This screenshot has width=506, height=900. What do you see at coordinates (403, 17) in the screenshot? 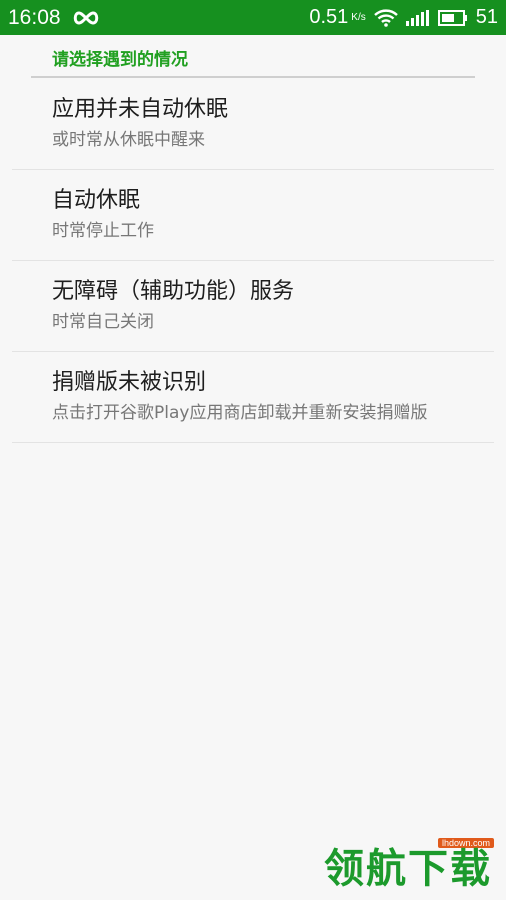
I see `status-right: 0.51 K/s 51` at bounding box center [403, 17].